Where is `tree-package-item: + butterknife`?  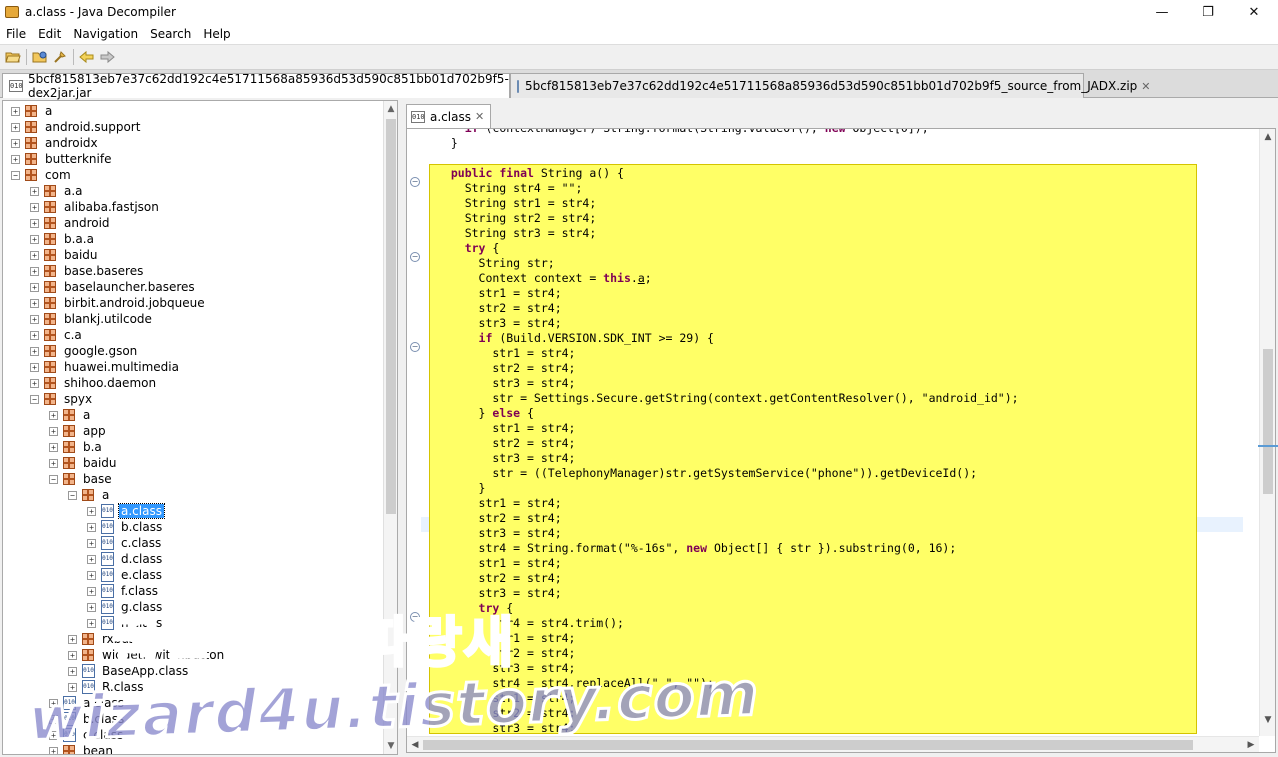 tree-package-item: + butterknife is located at coordinates (62, 159).